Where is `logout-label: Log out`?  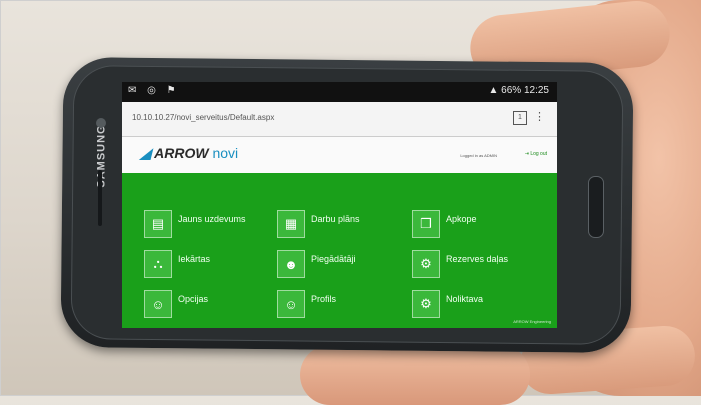
logout-label: Log out is located at coordinates (538, 154).